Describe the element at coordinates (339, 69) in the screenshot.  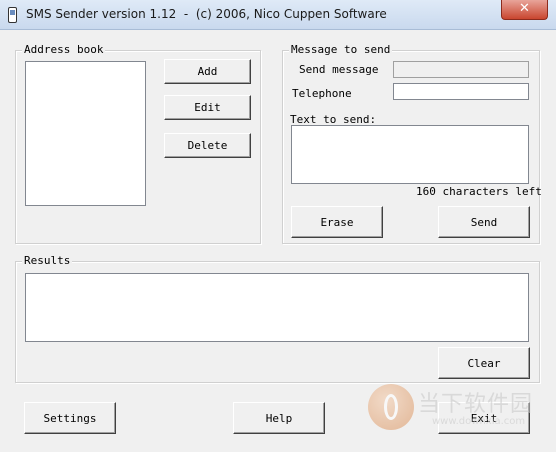
I see `send-message-label: Send message` at that location.